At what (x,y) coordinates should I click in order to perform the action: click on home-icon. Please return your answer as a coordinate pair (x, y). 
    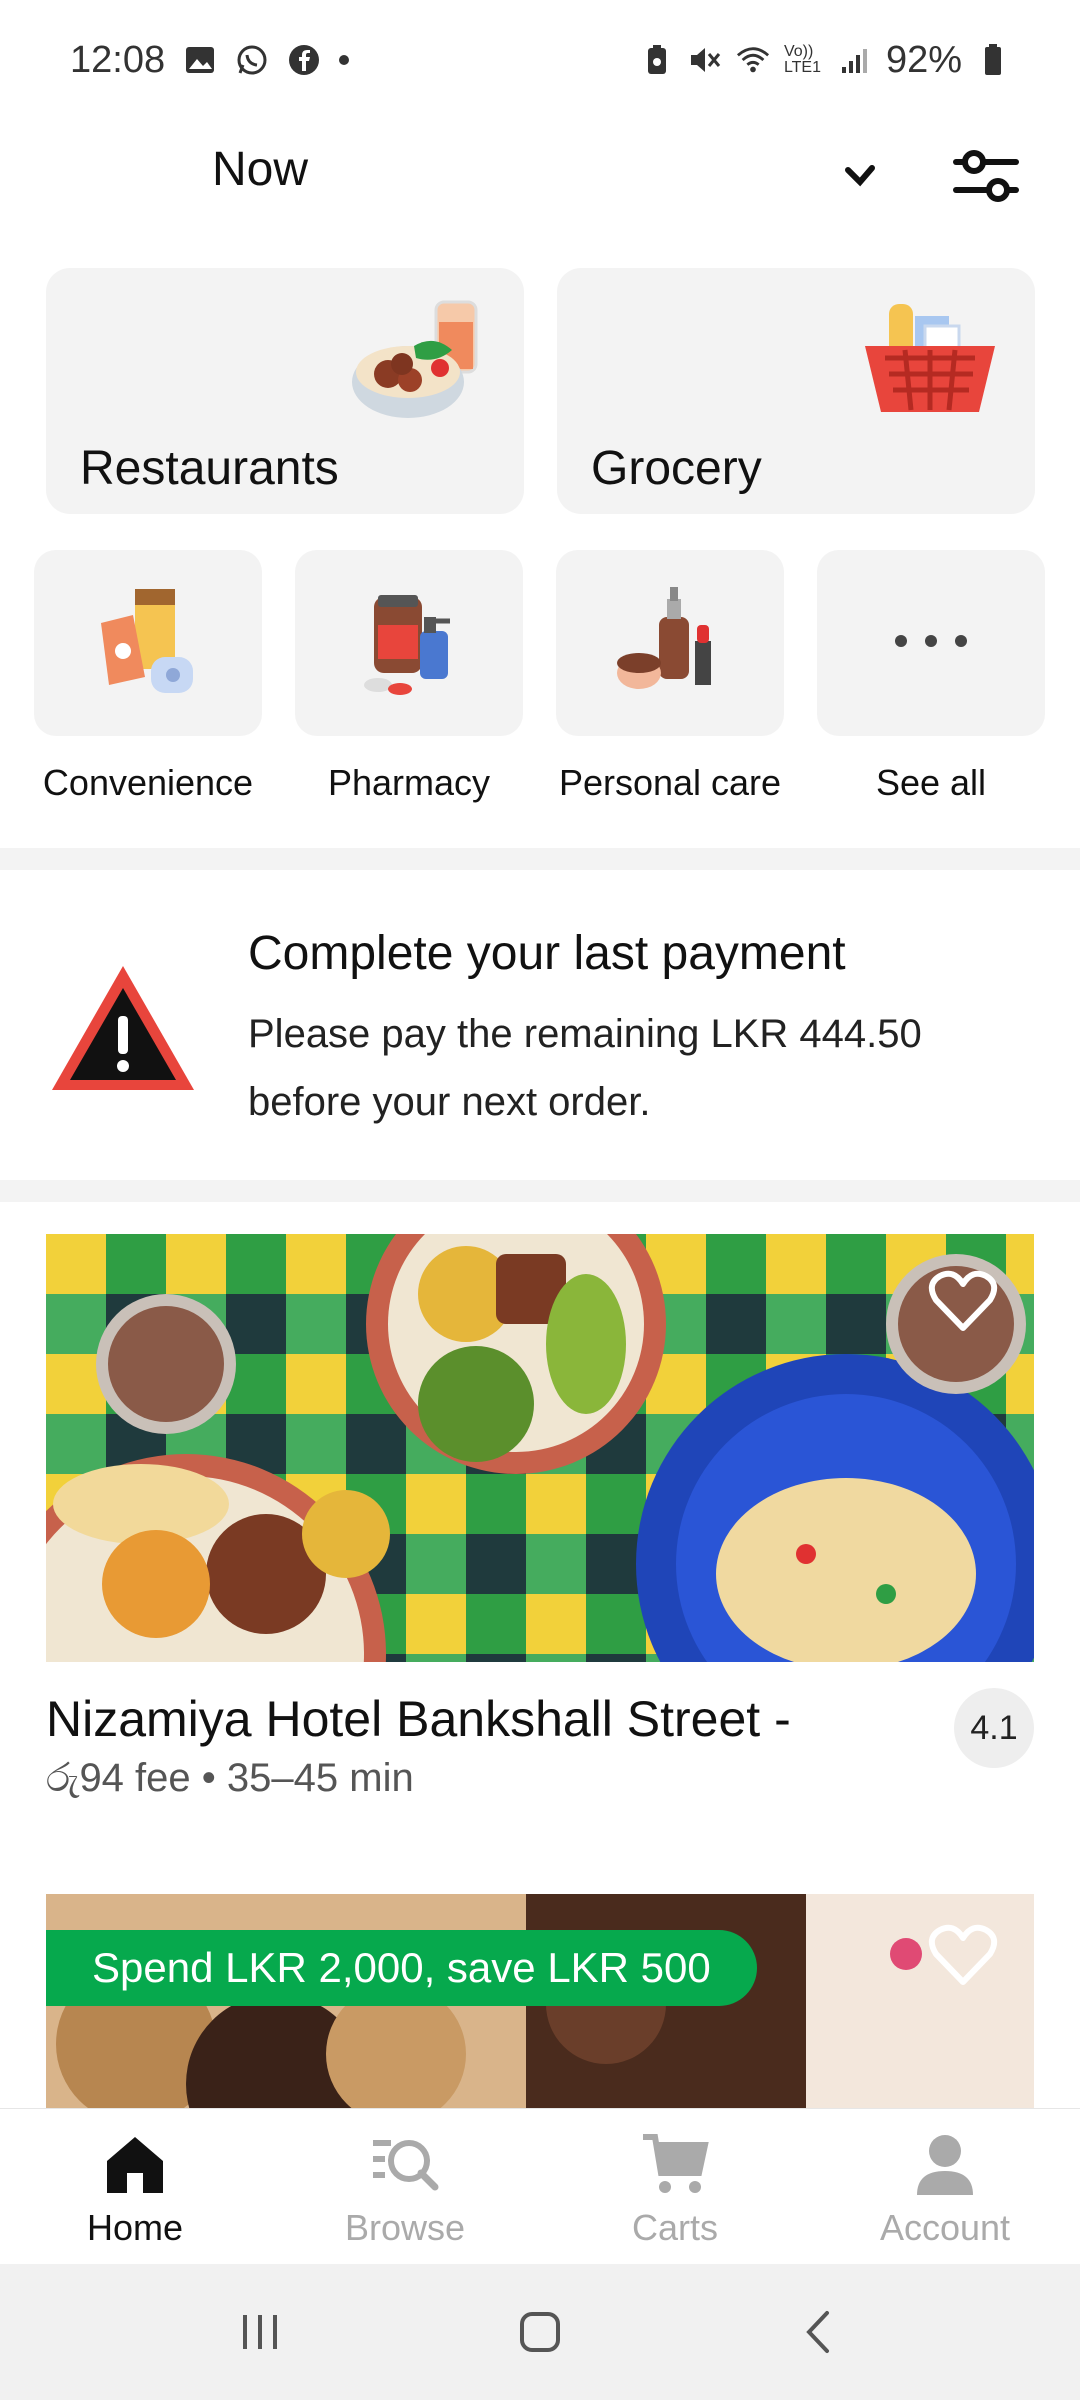
    Looking at the image, I should click on (135, 2165).